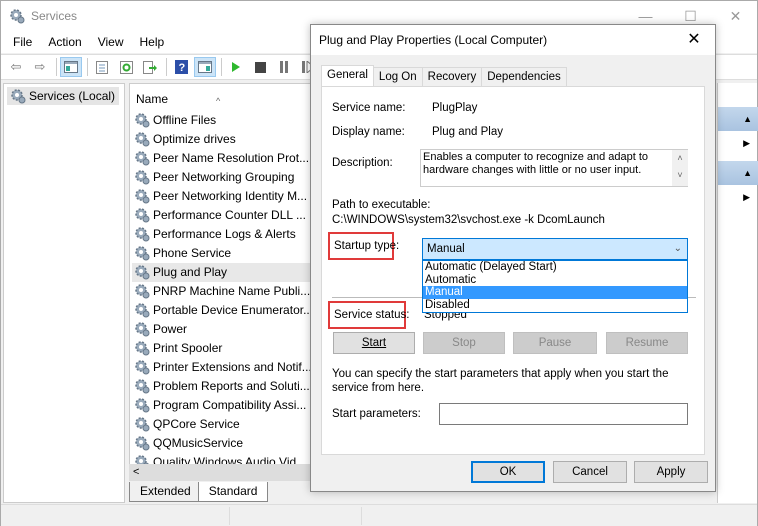 Image resolution: width=758 pixels, height=526 pixels. What do you see at coordinates (735, 16) in the screenshot?
I see `close-window-button: ✕` at bounding box center [735, 16].